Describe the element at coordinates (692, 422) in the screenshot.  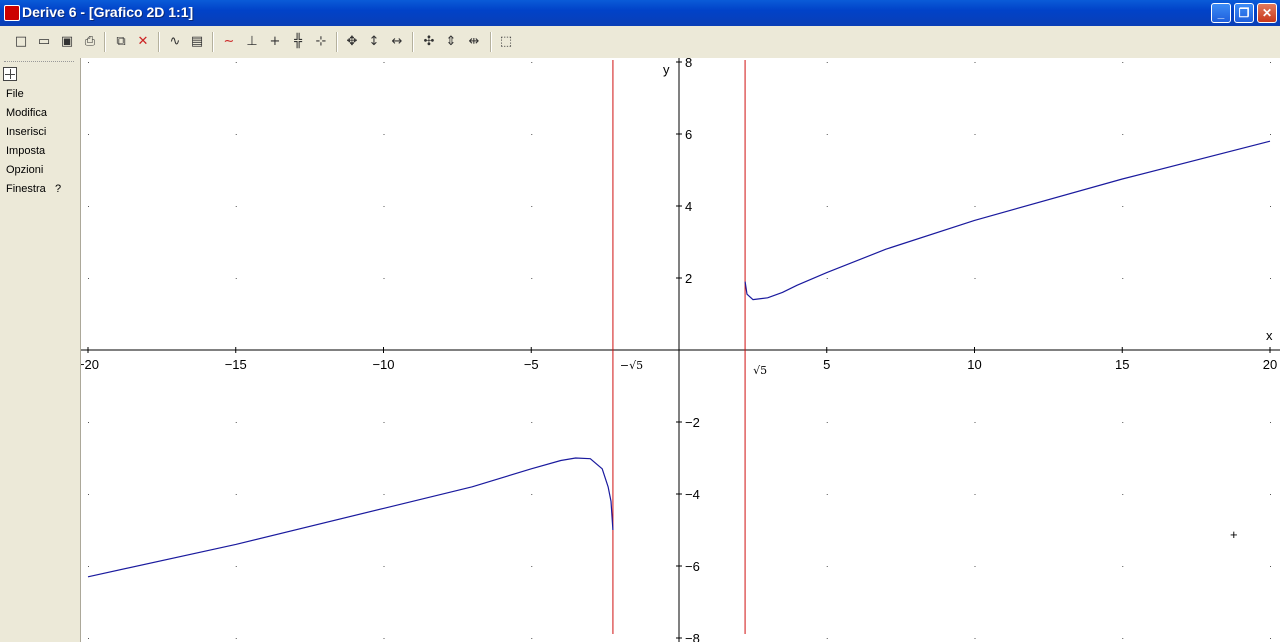
I see `y-tick-label: −2` at that location.